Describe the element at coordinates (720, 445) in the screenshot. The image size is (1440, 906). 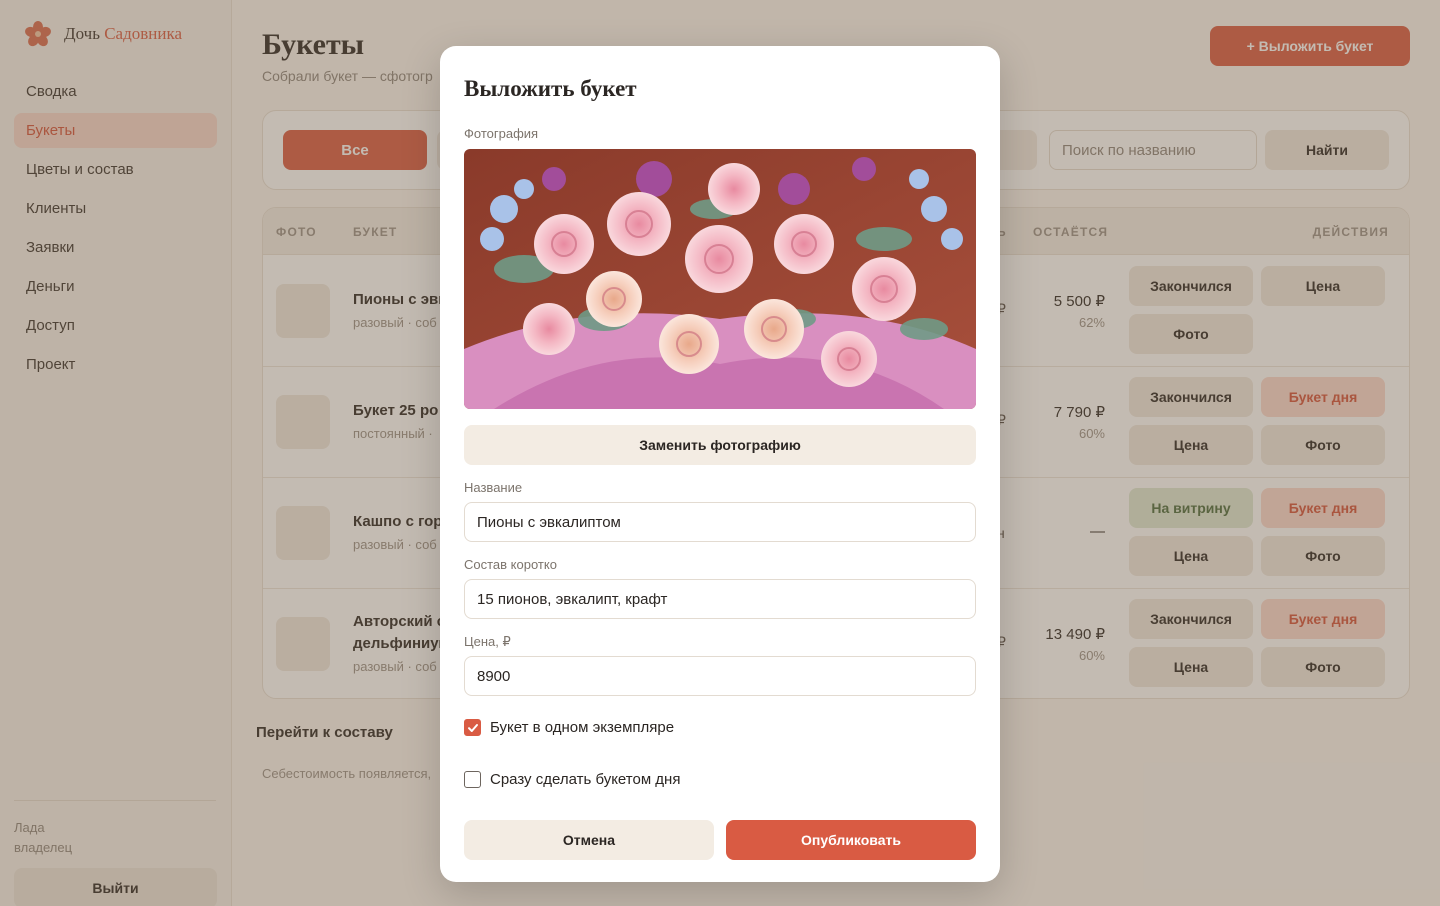
I see `replace-photo-button: Заменить фотографию` at that location.